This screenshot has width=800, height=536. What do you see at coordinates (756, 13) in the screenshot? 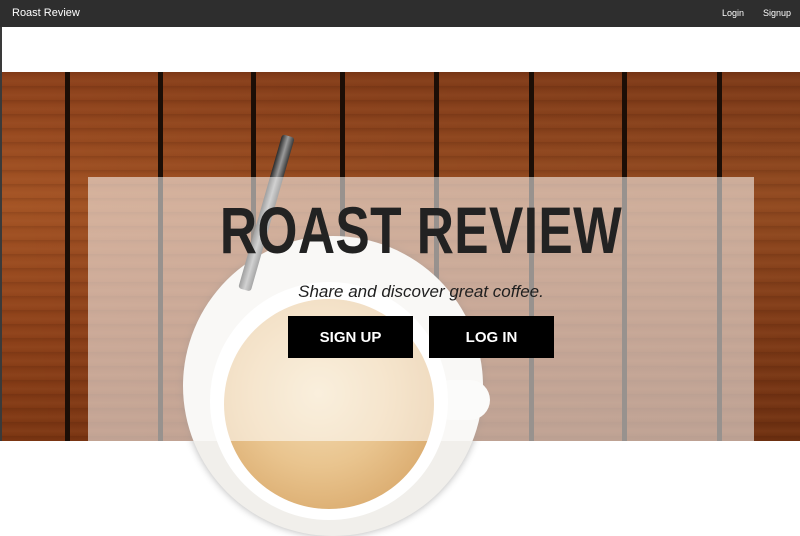
I see `nav-links: Login Signup` at bounding box center [756, 13].